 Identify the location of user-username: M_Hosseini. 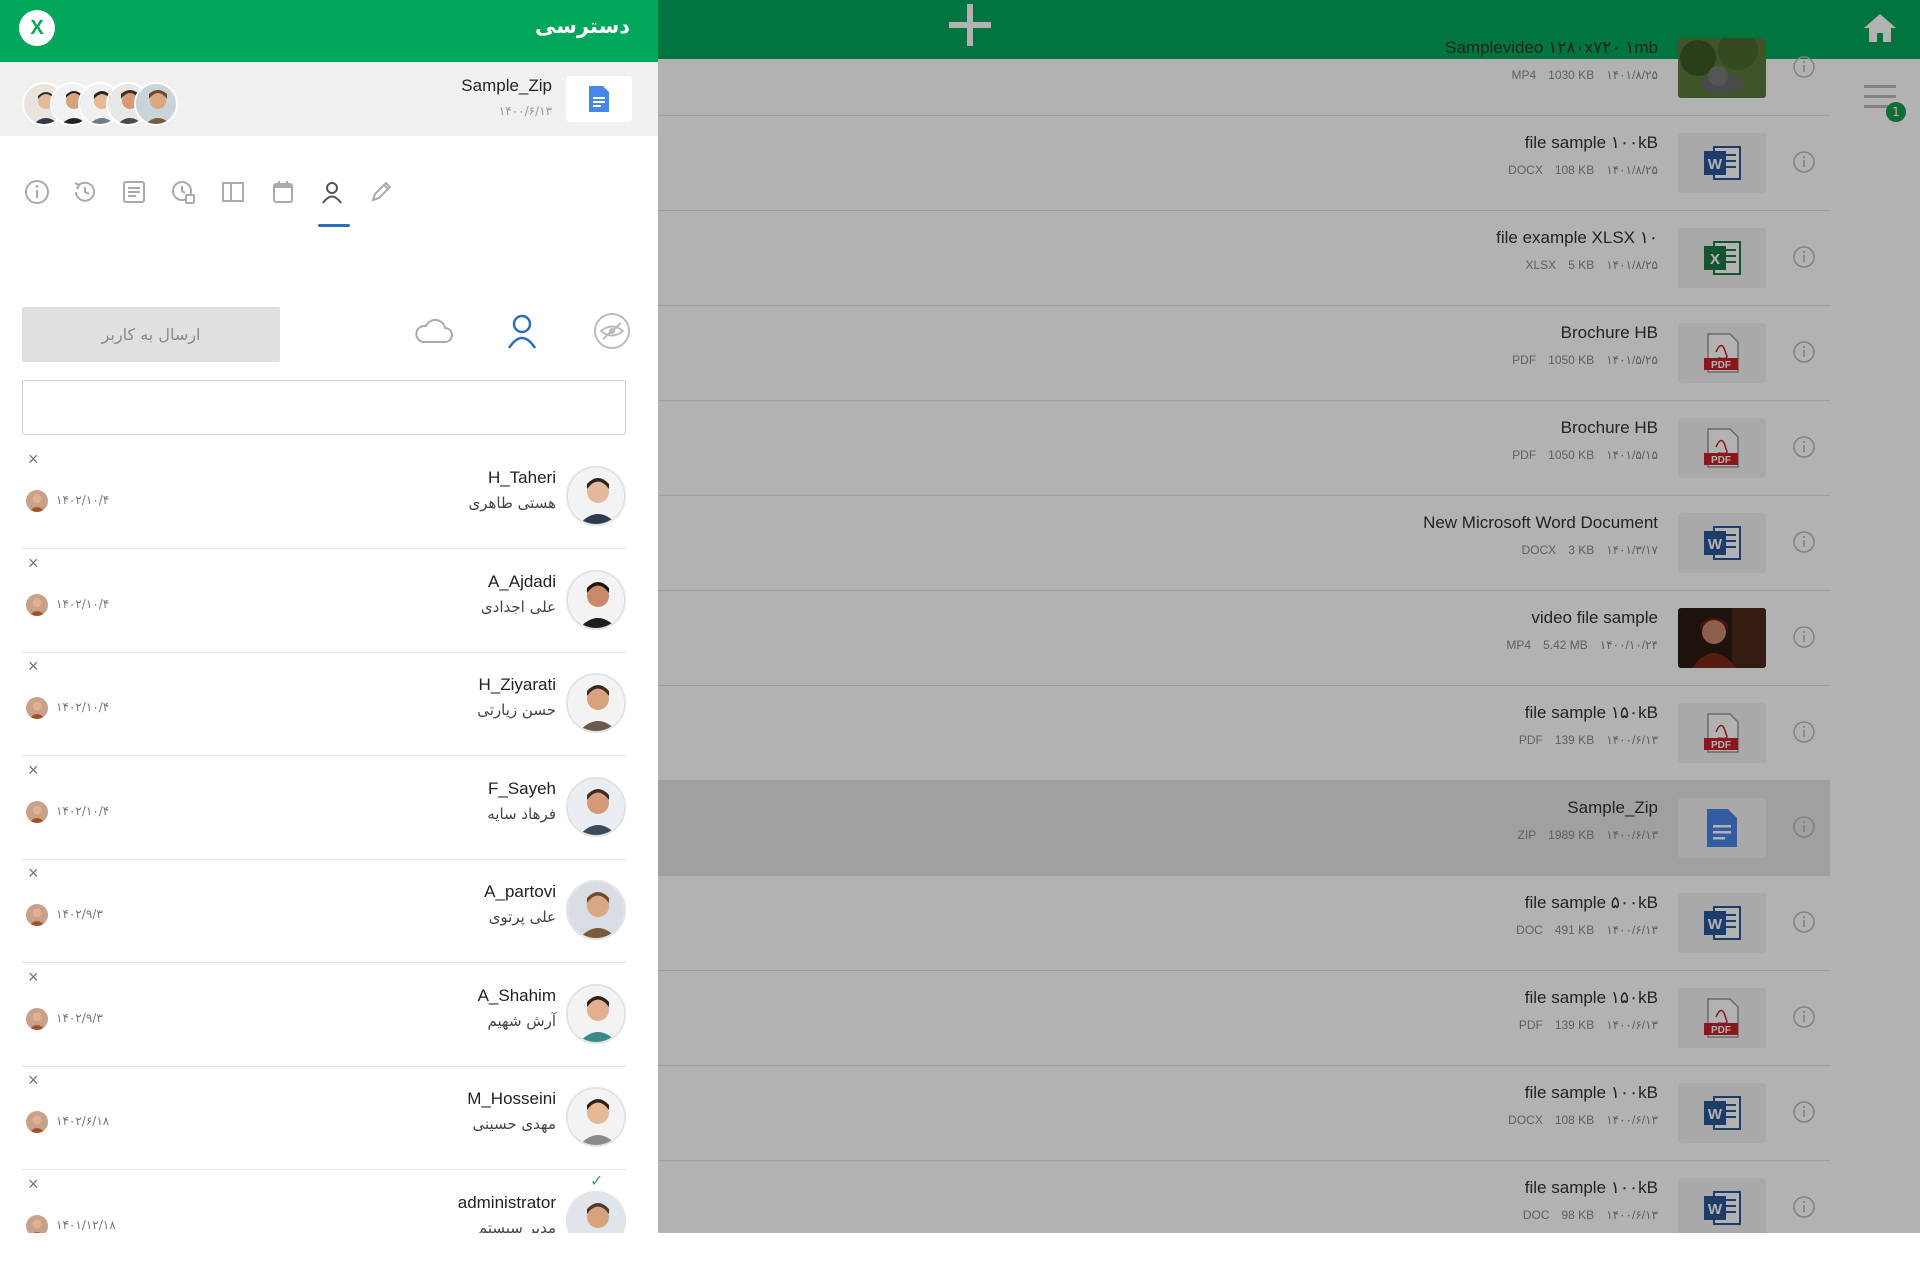
(511, 1098).